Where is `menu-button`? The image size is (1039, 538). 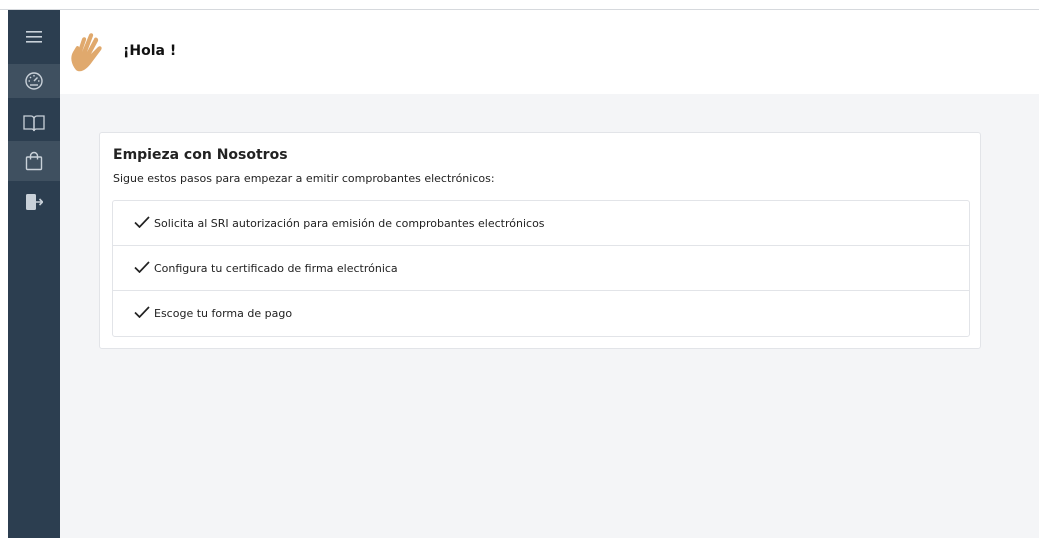
menu-button is located at coordinates (34, 37).